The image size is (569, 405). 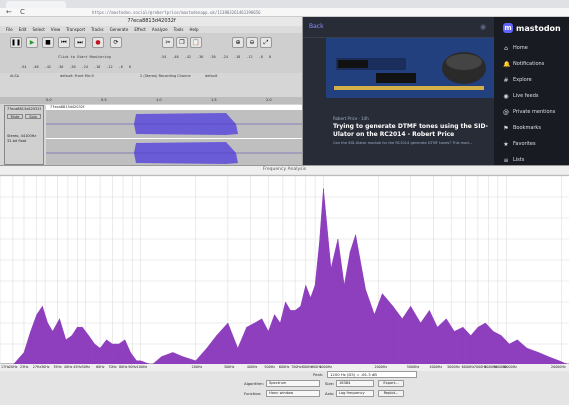 I want to click on x-tick-label: 600Hz, so click(x=284, y=367).